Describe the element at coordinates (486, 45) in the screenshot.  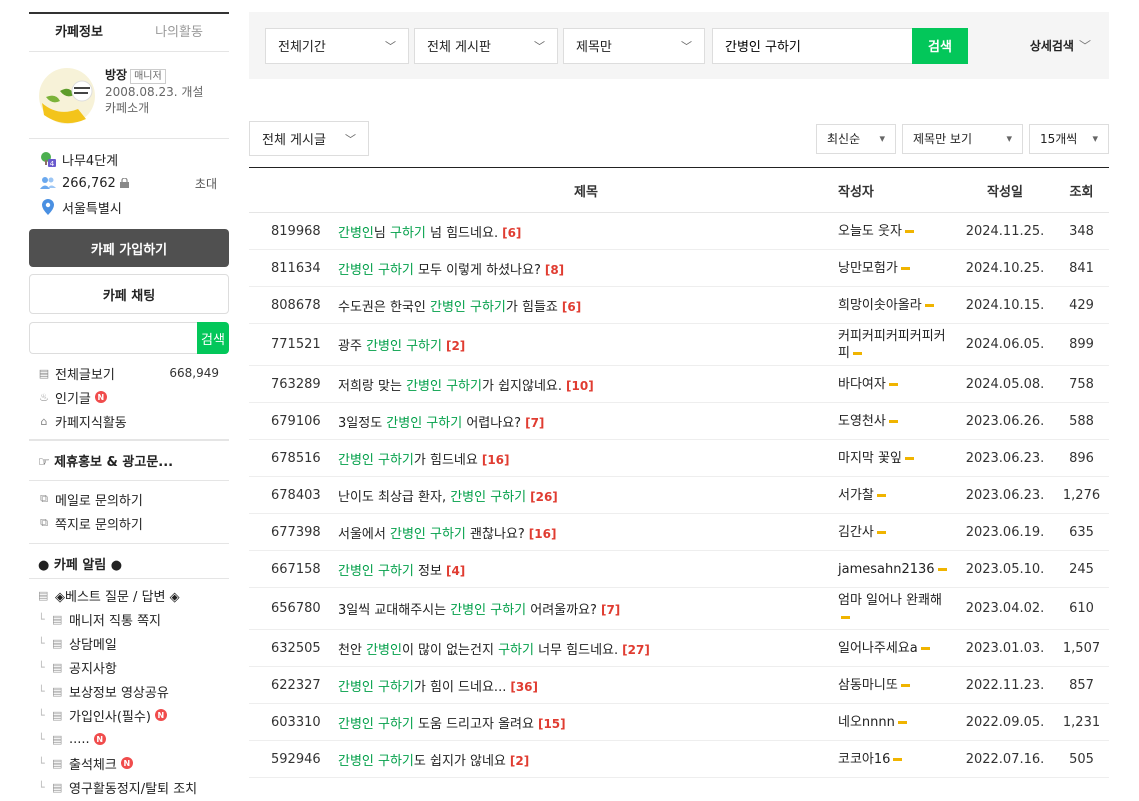
I see `board-select: 전체 게시판 ﹀` at that location.